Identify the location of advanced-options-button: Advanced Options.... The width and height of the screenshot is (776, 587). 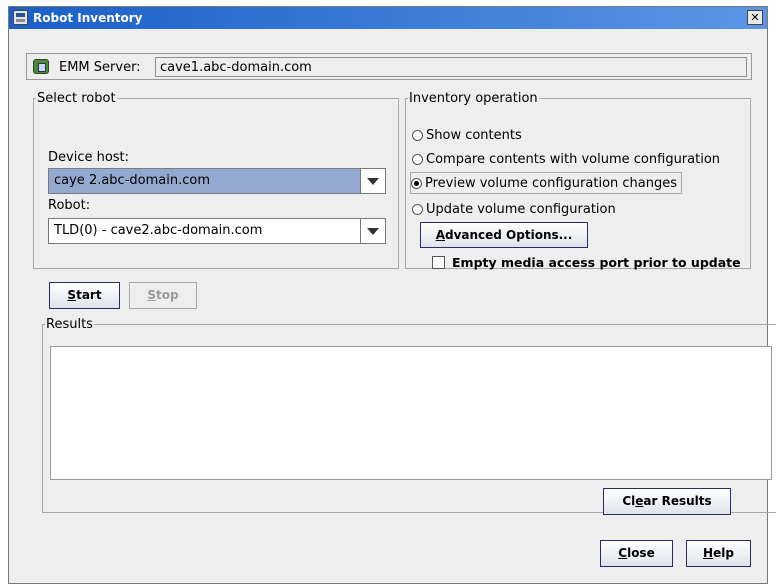
(504, 235).